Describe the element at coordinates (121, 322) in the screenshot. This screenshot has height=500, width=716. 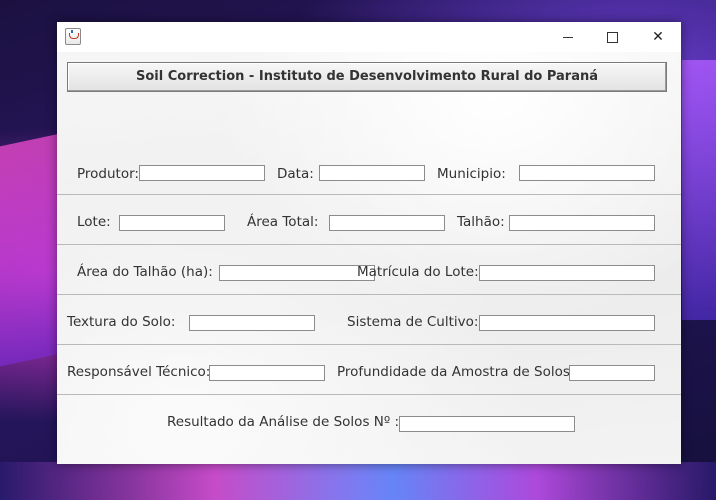
I see `textura-label: Textura do Solo:` at that location.